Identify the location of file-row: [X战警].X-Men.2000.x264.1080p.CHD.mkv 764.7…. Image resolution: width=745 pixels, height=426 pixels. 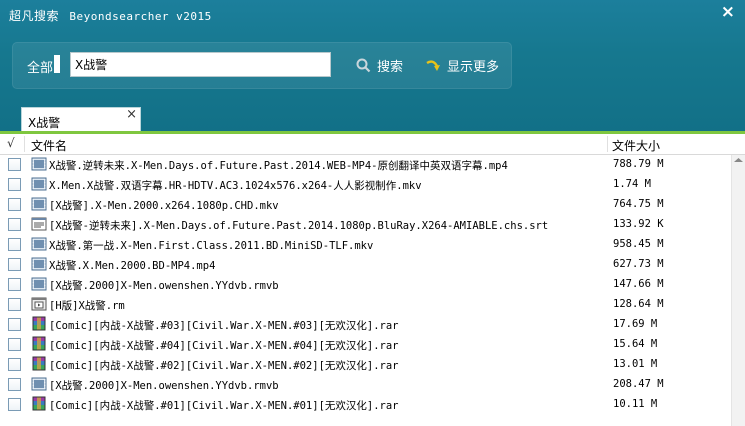
(365, 205).